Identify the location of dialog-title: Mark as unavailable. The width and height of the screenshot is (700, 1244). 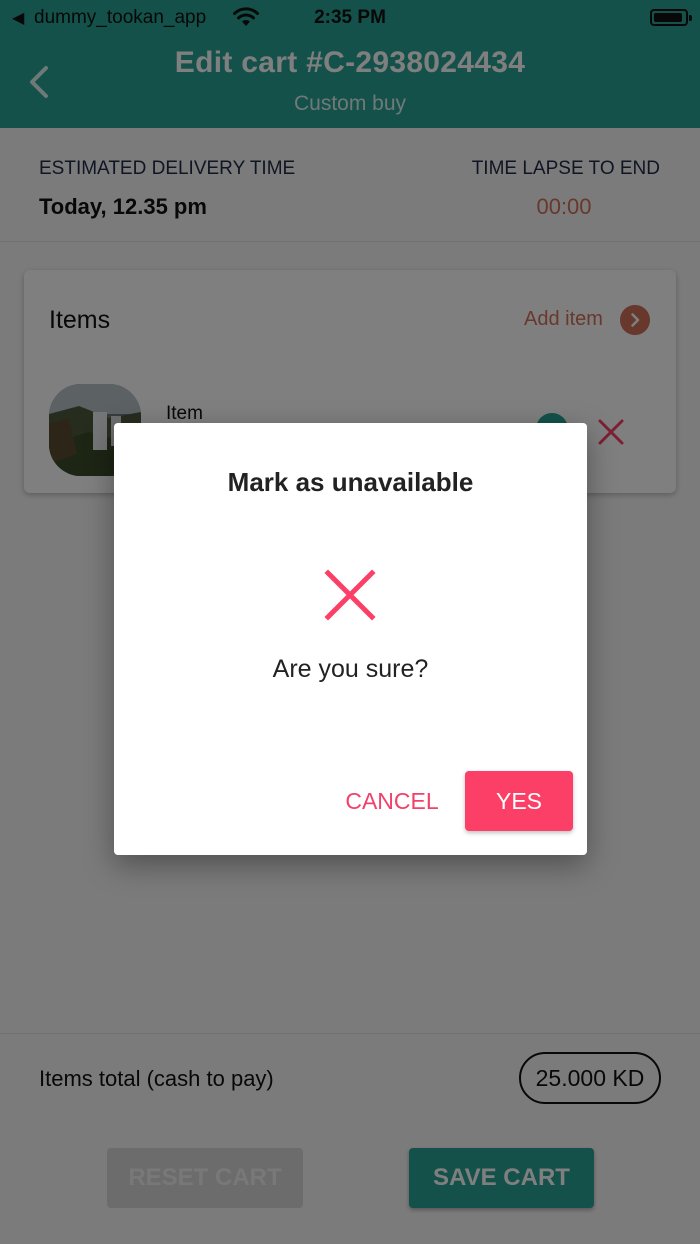
(350, 482).